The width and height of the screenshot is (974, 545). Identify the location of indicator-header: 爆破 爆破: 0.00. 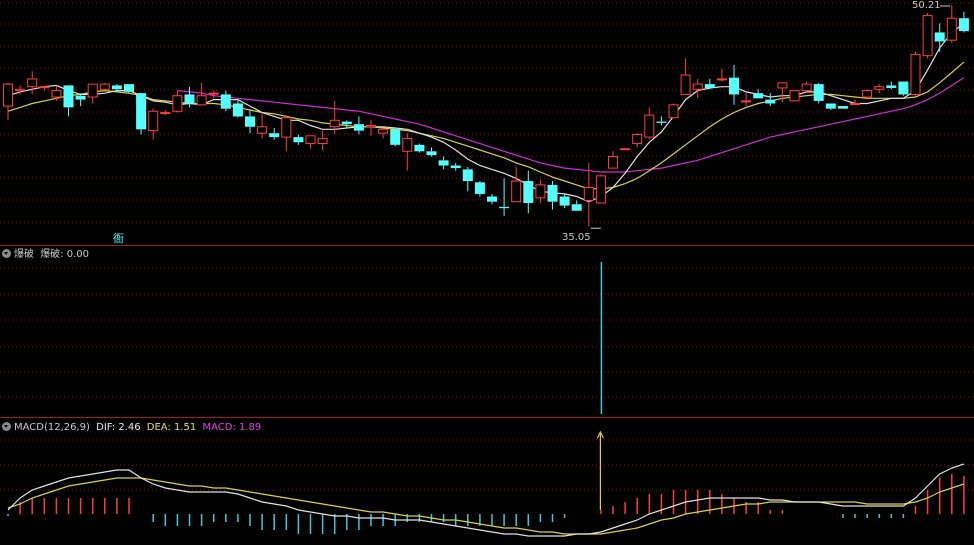
(45, 254).